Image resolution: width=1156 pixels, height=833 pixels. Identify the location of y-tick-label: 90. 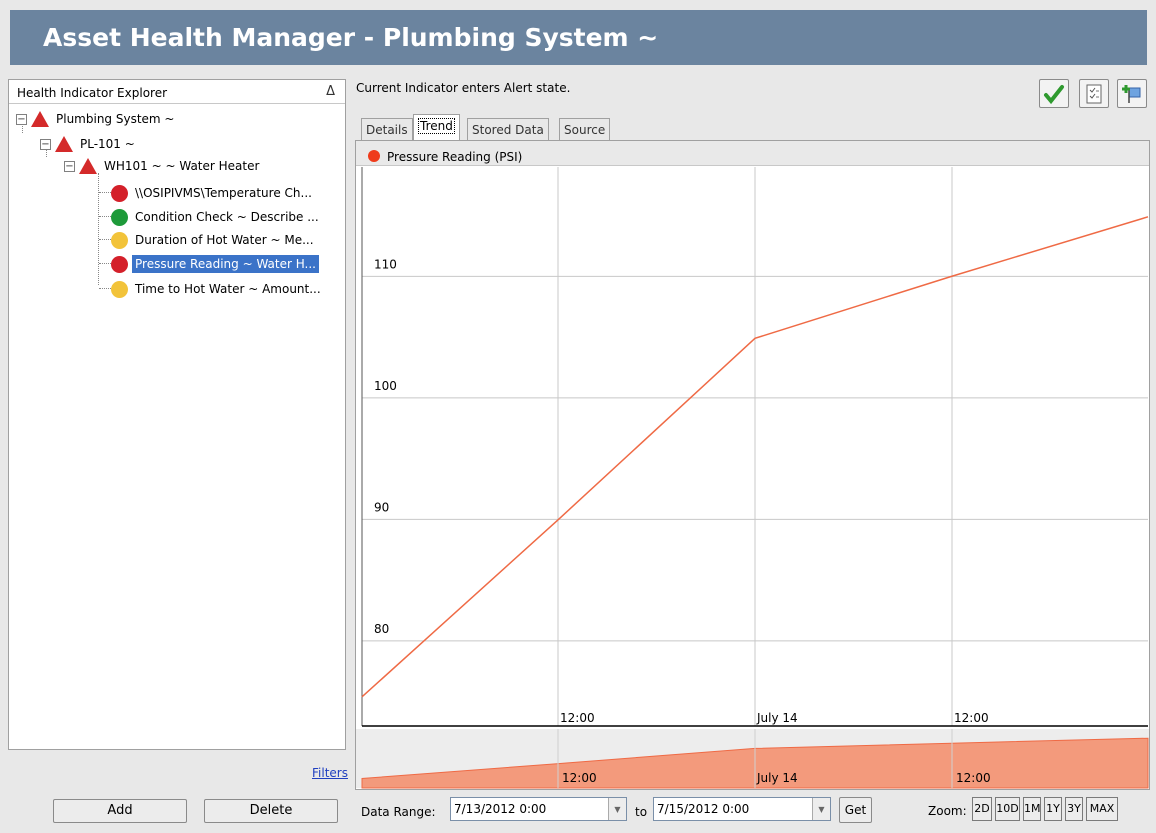
(381, 507).